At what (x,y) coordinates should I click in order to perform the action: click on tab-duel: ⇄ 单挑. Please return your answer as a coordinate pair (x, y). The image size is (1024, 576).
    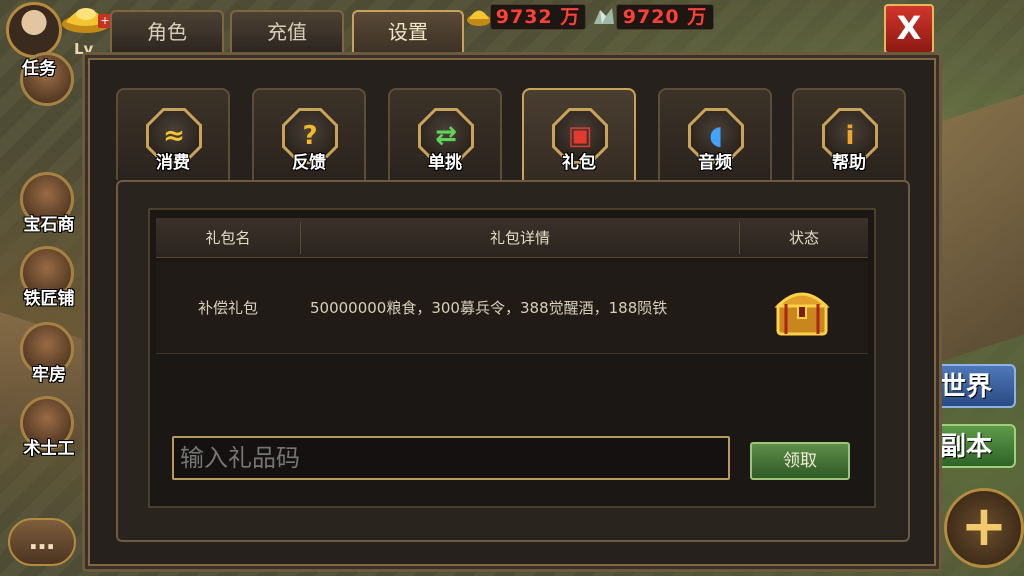
    Looking at the image, I should click on (445, 134).